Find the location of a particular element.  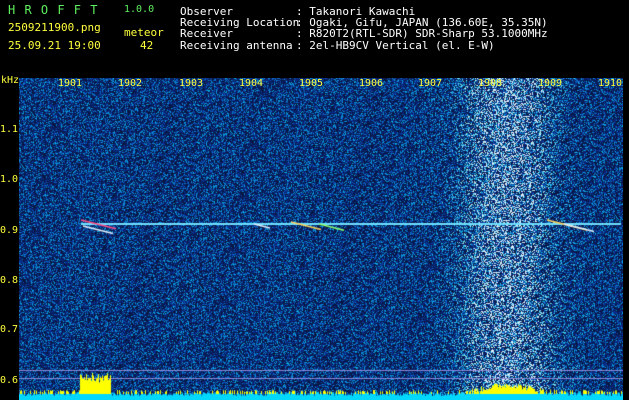

meteor-count: 42 is located at coordinates (147, 45).